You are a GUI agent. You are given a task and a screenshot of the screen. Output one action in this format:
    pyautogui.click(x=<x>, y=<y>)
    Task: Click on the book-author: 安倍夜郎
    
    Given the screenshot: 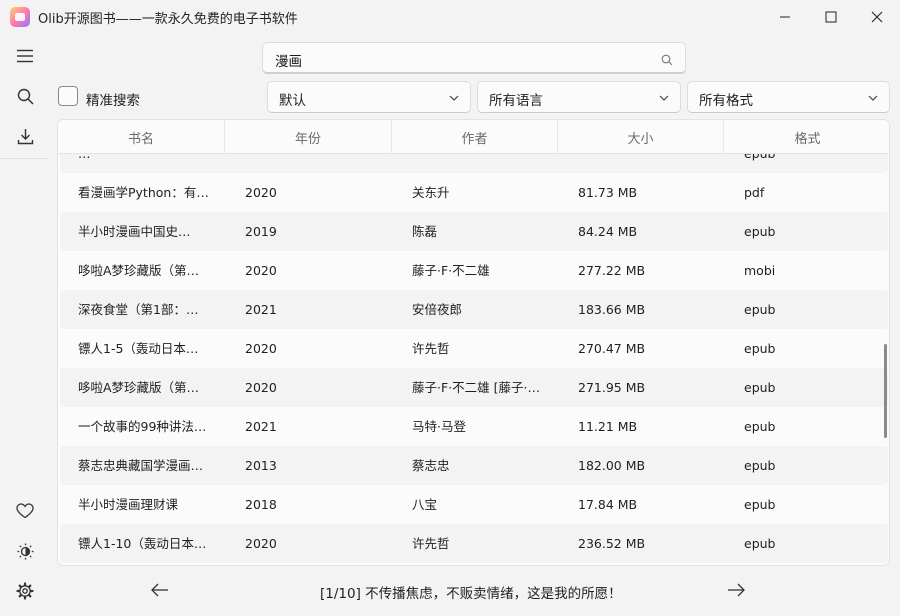 What is the action you would take?
    pyautogui.click(x=437, y=309)
    